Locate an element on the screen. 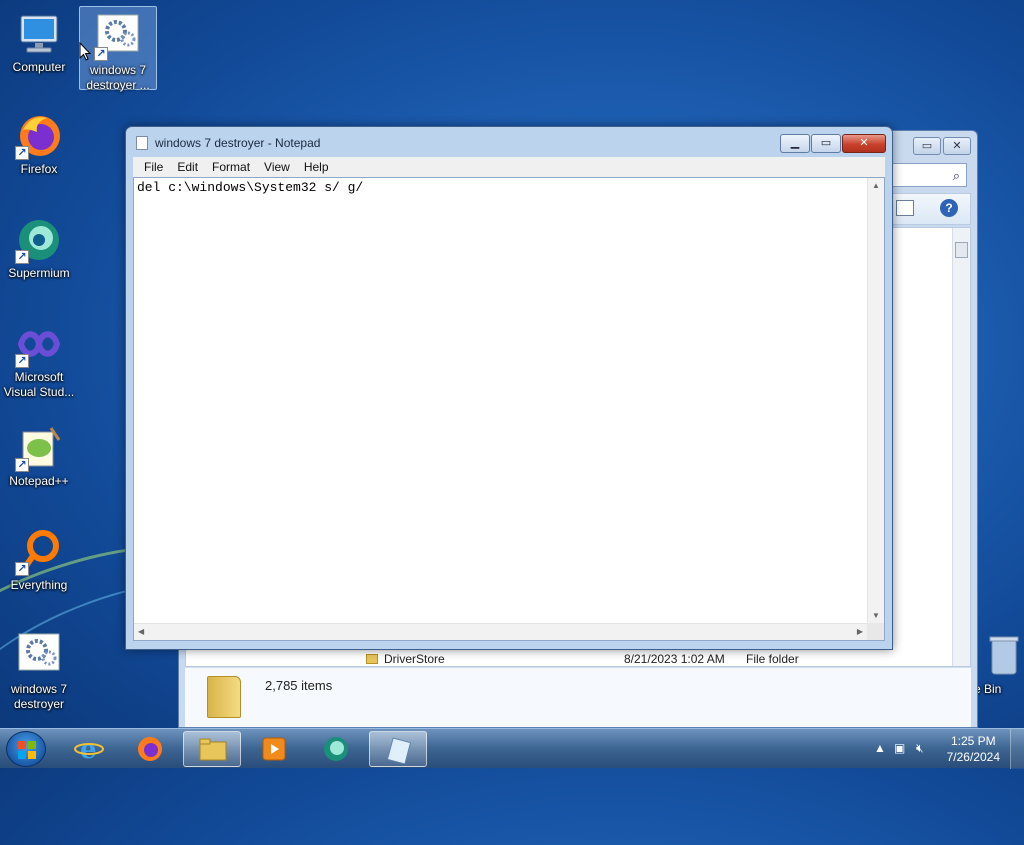 Image resolution: width=1024 pixels, height=845 pixels. computer-icon is located at coordinates (39, 34).